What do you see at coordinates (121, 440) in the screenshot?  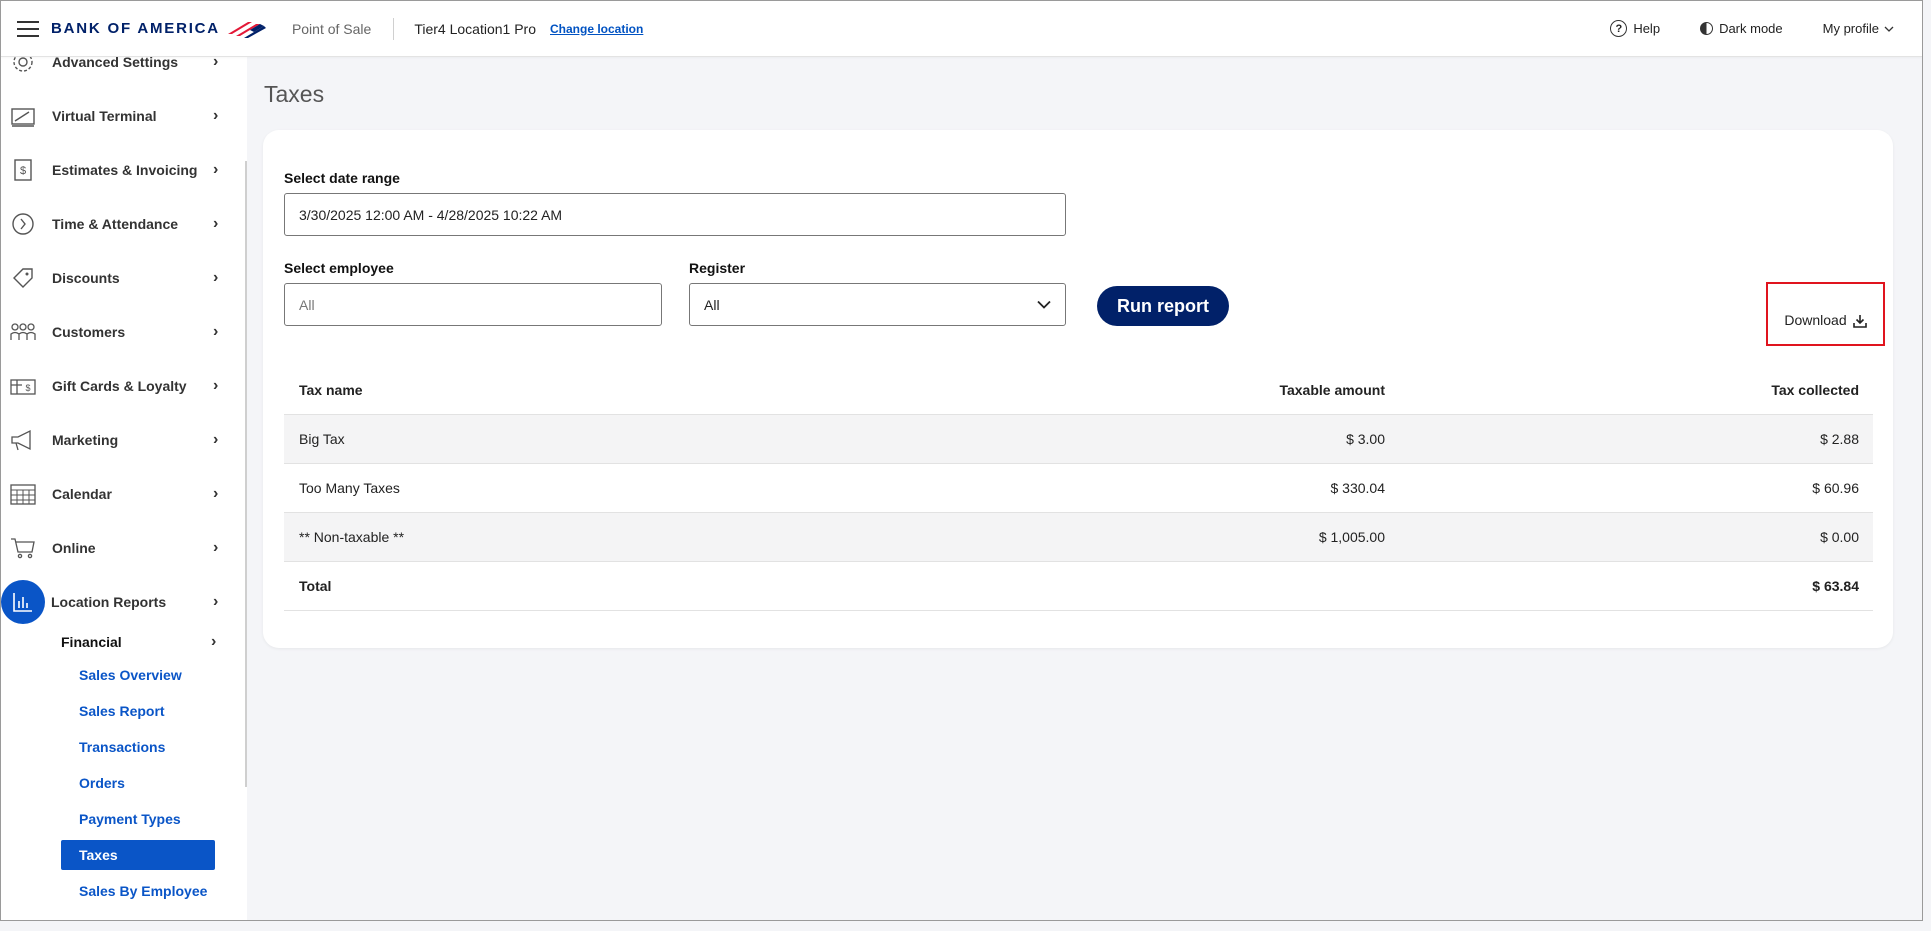 I see `sidebar-item-marketing: Marketing ›` at bounding box center [121, 440].